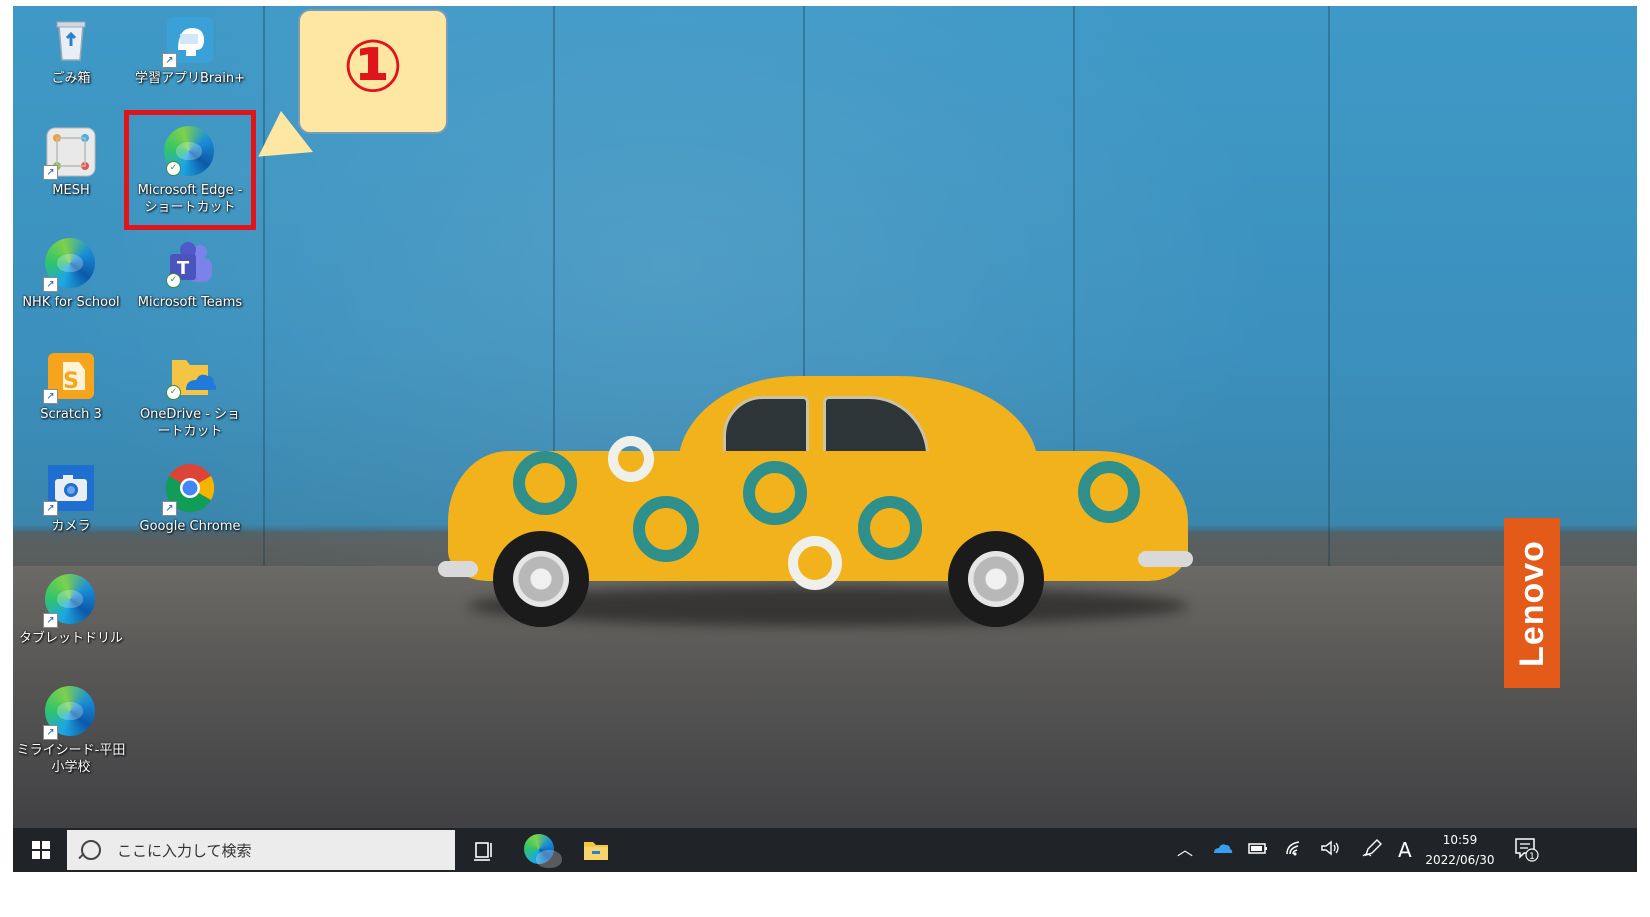 This screenshot has height=917, width=1650. I want to click on wifi-tray-icon, so click(1294, 851).